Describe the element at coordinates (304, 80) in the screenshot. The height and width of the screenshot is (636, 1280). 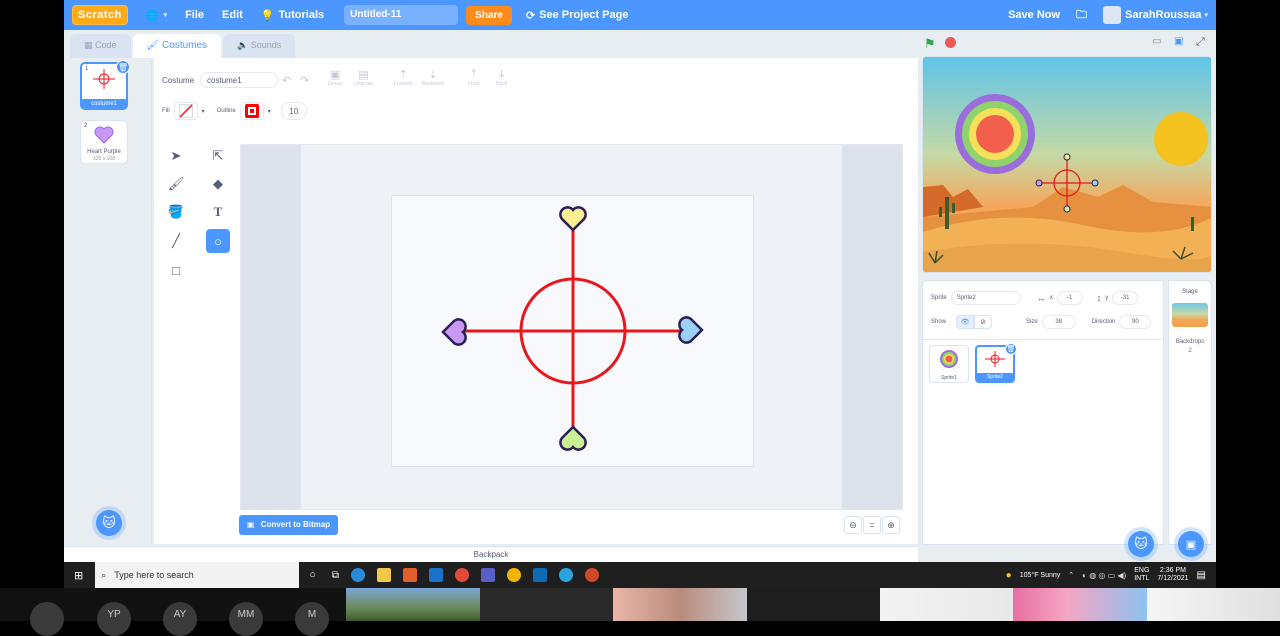
I see `redo-button: ↷` at that location.